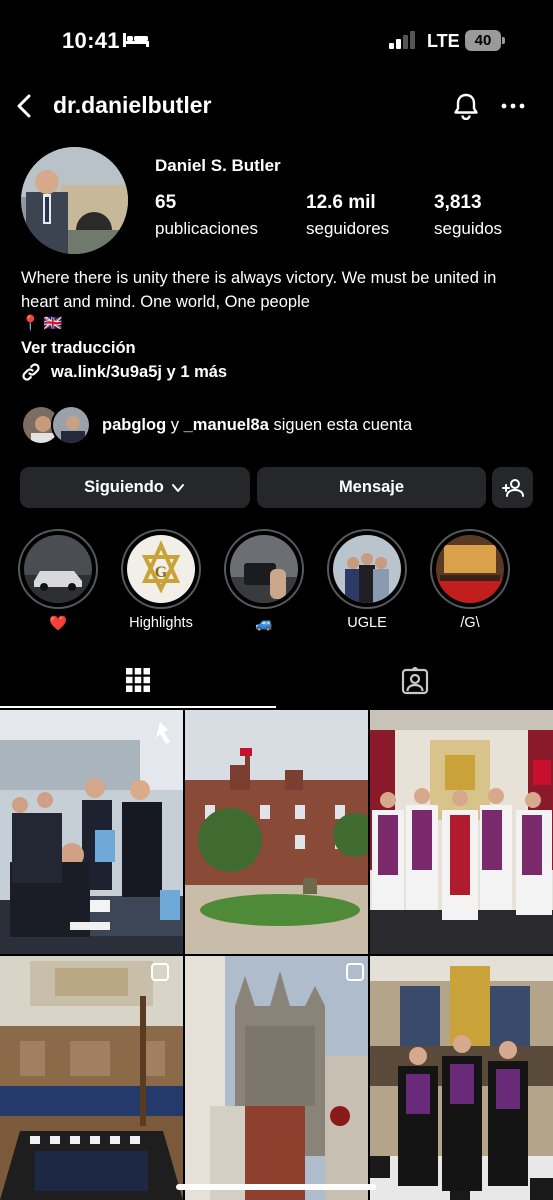 This screenshot has height=1200, width=553. What do you see at coordinates (207, 228) in the screenshot?
I see `posts-label: publicaciones` at bounding box center [207, 228].